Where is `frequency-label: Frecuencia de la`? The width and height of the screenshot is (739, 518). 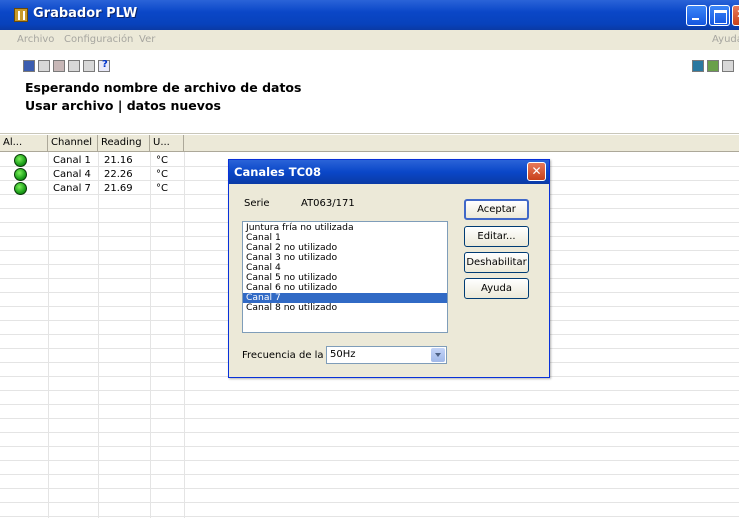 frequency-label: Frecuencia de la is located at coordinates (283, 355).